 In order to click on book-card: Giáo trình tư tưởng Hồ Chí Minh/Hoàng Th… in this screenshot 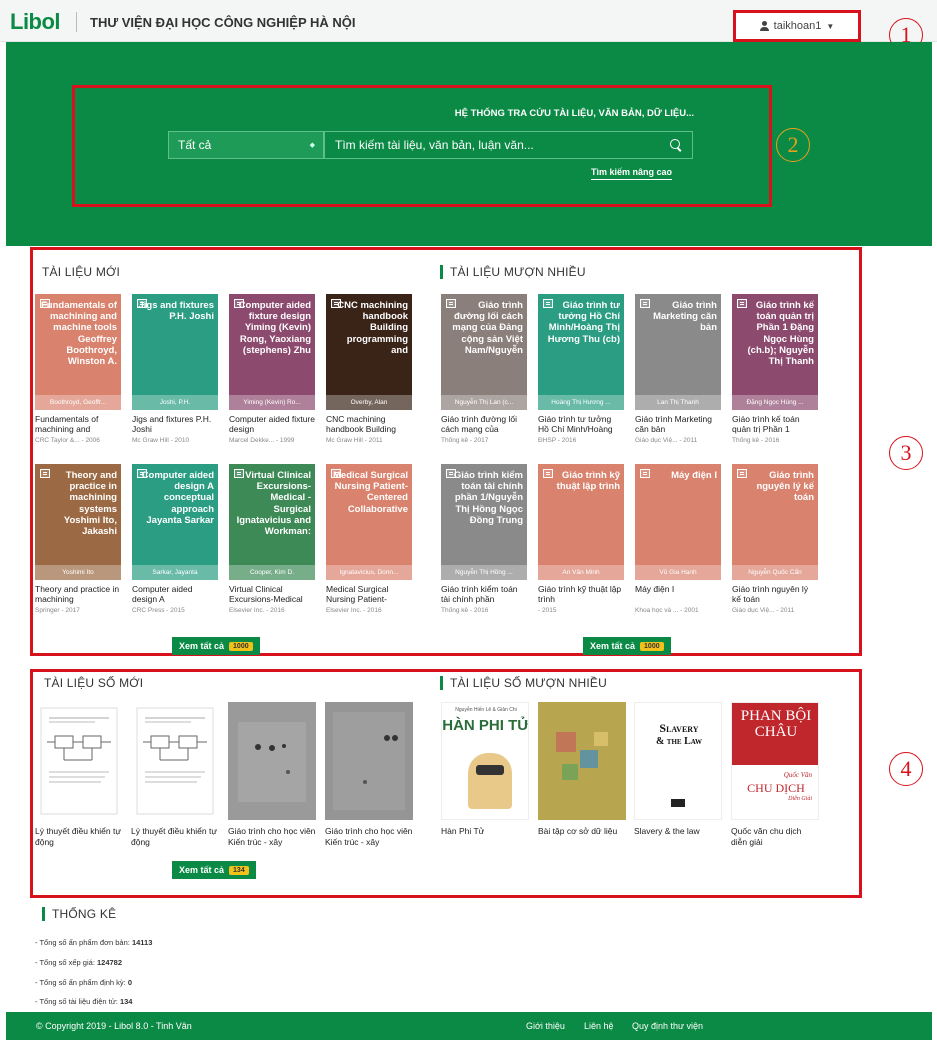, I will do `click(581, 369)`.